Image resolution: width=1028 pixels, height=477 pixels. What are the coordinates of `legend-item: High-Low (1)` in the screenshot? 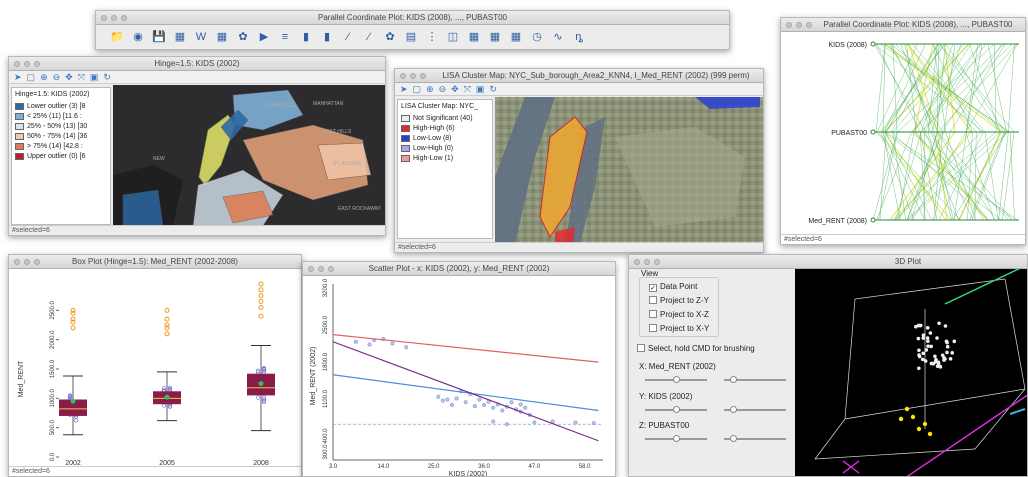 It's located at (445, 158).